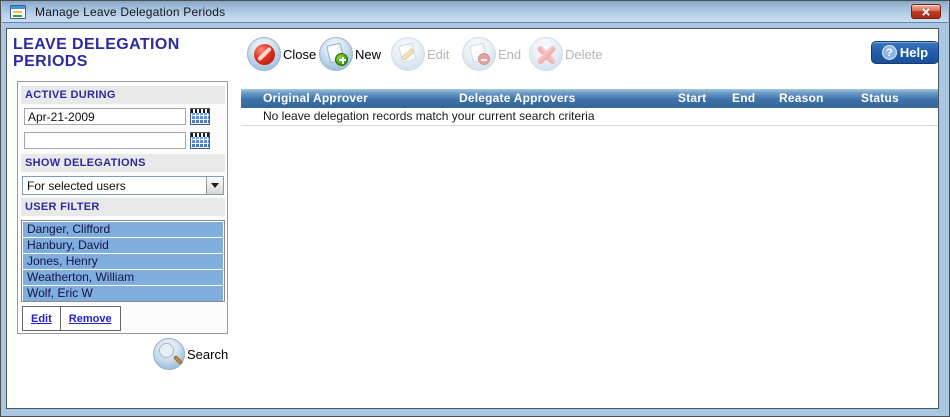 The height and width of the screenshot is (417, 950). I want to click on no-entry-sign, so click(264, 54).